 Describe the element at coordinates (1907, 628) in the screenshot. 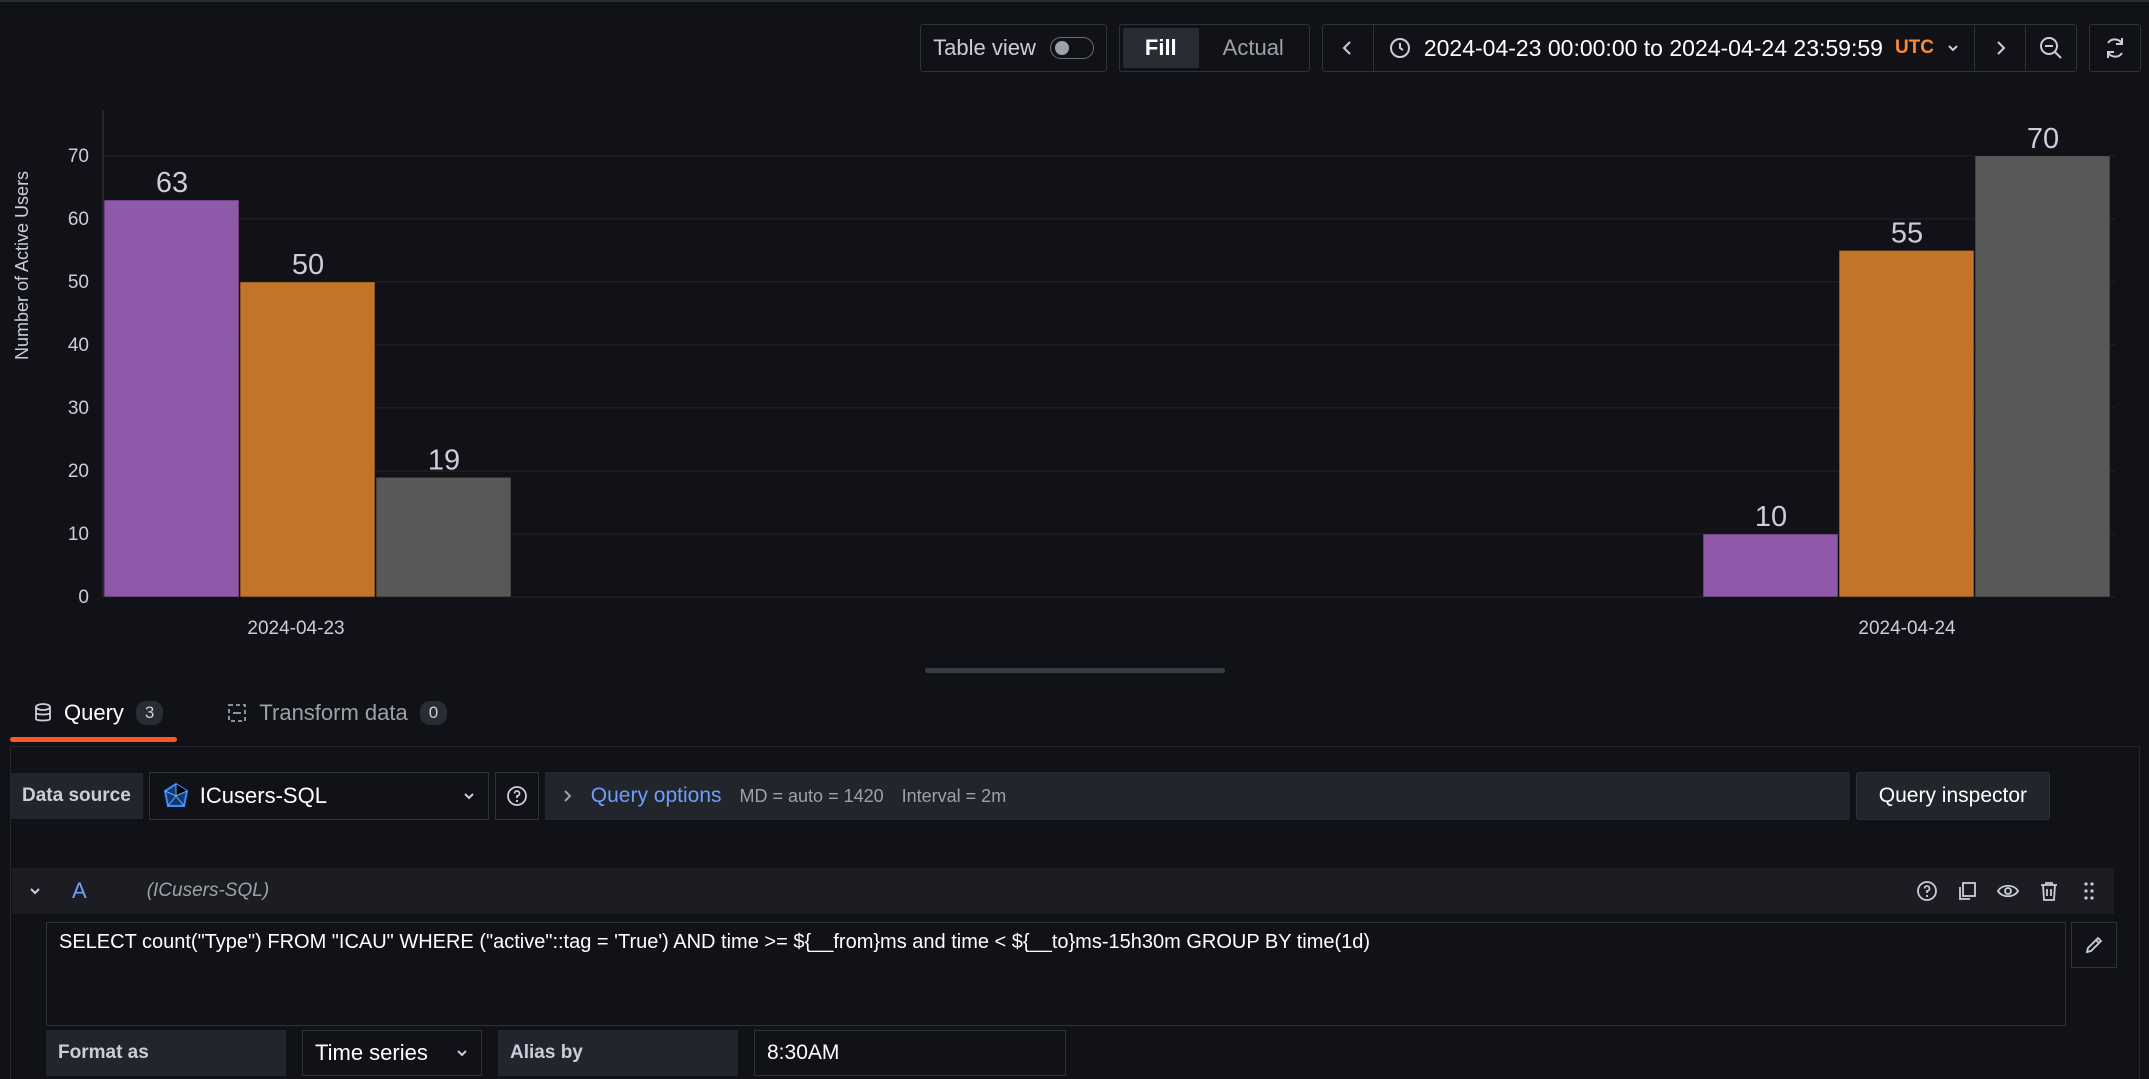

I see `x-tick-label: 2024-04-24` at that location.